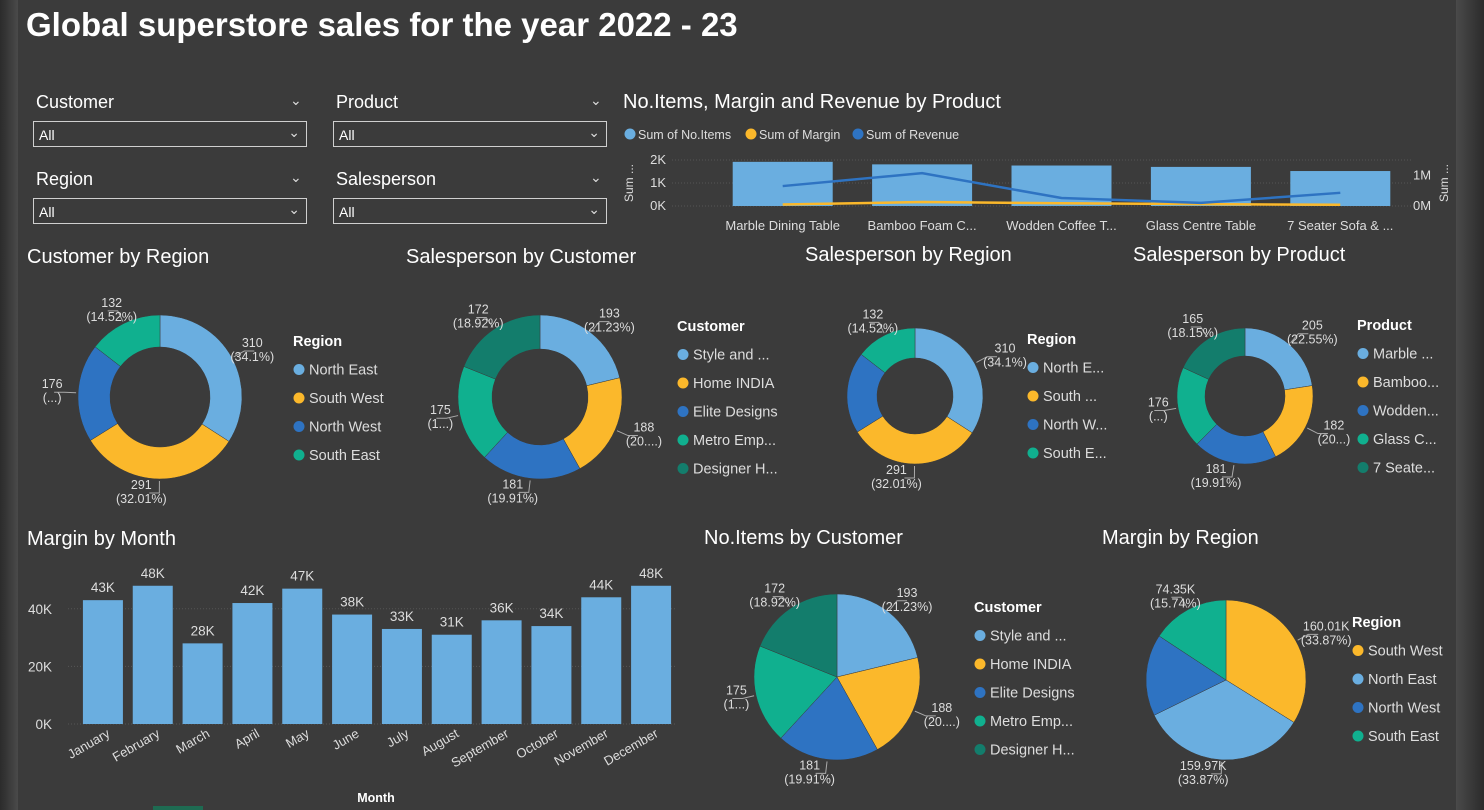  I want to click on x-tick-label: Marble Dining Table, so click(782, 225).